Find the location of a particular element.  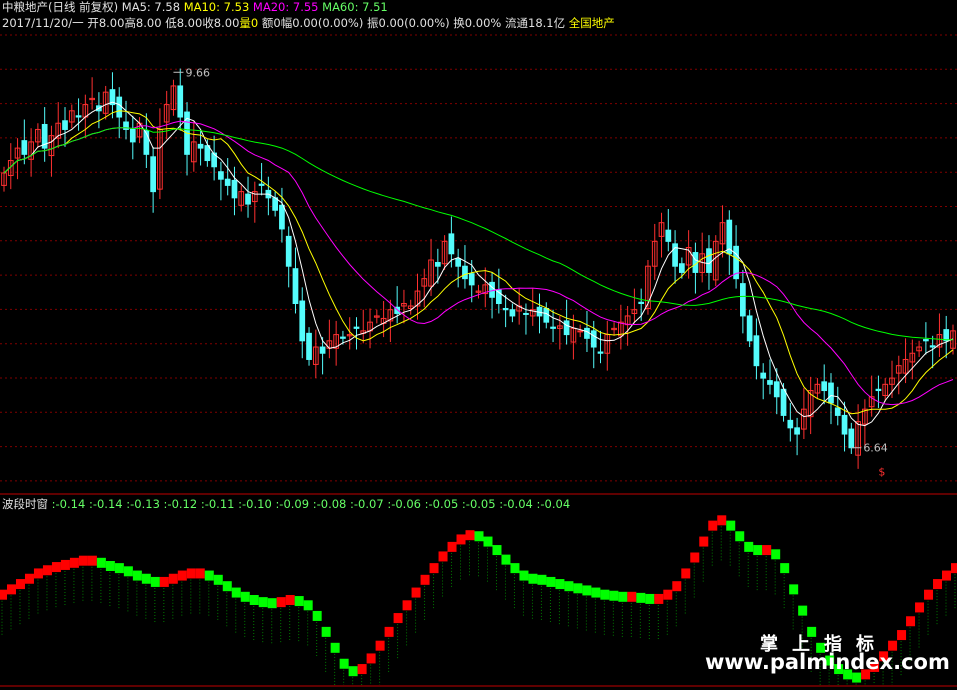

quote-high: 高8.00 is located at coordinates (143, 23).